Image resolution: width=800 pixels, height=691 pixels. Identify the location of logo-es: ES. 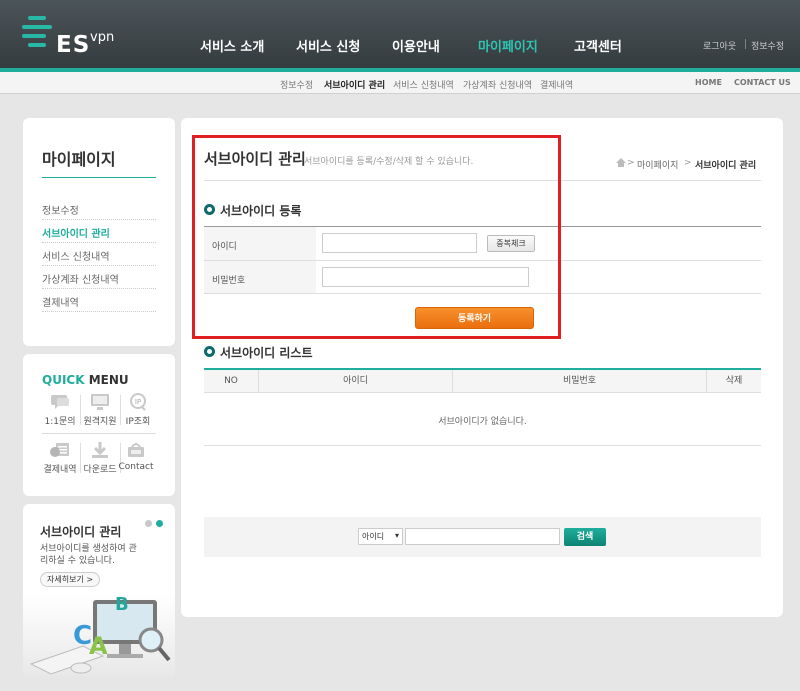
(73, 45).